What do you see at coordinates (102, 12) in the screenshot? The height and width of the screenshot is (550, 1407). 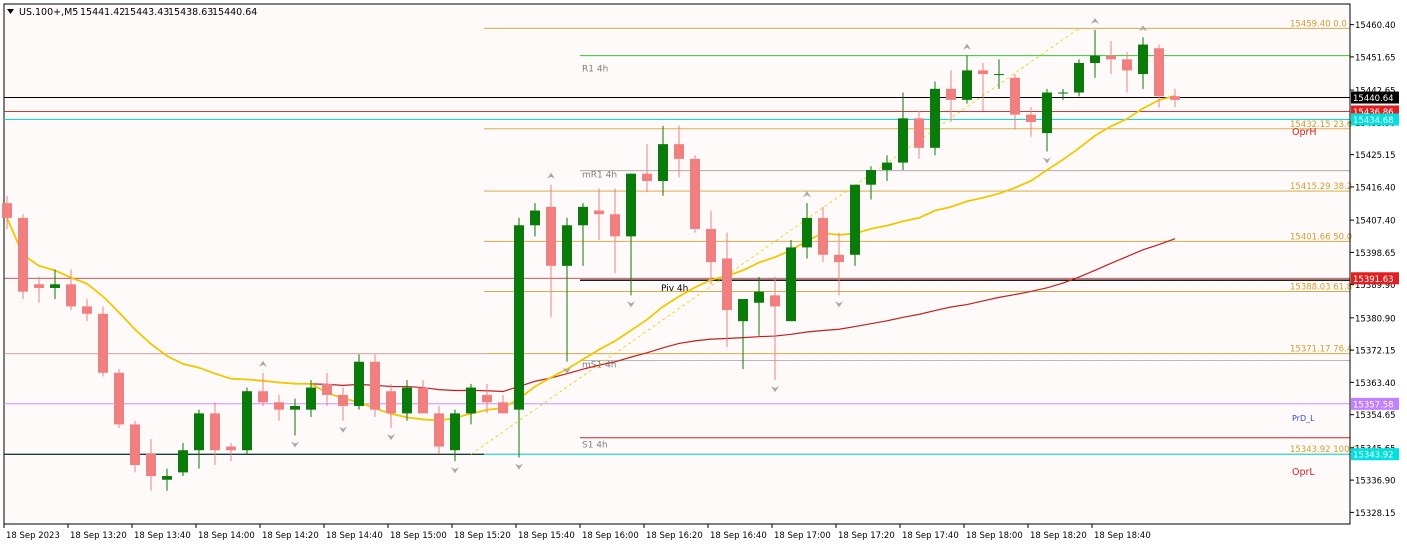 I see `header-open: 15441.42` at bounding box center [102, 12].